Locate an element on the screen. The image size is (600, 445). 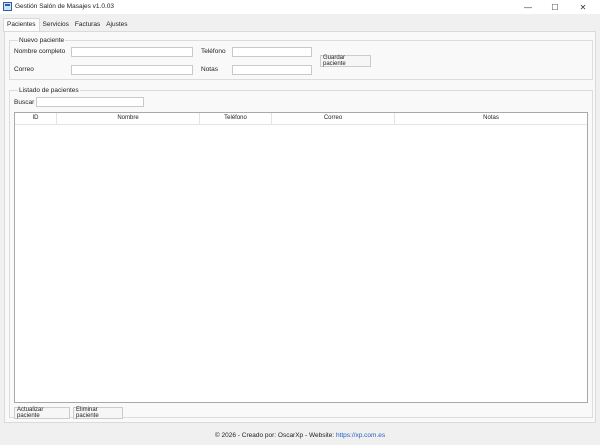
phone-input is located at coordinates (272, 52).